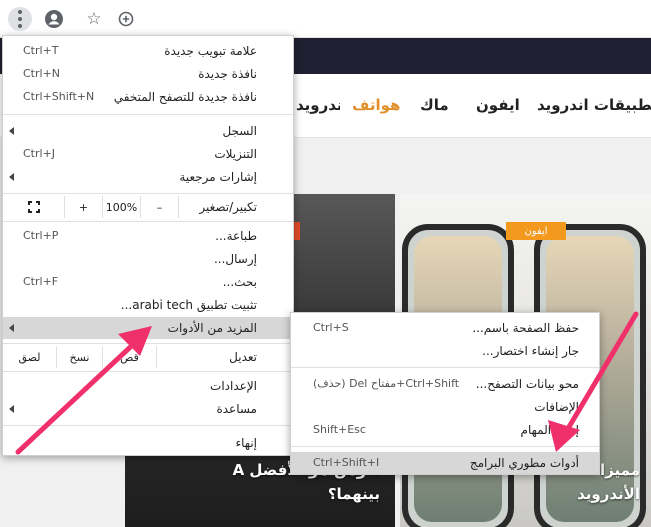  I want to click on menu-item-label: علامة تبويب جديدة, so click(210, 51).